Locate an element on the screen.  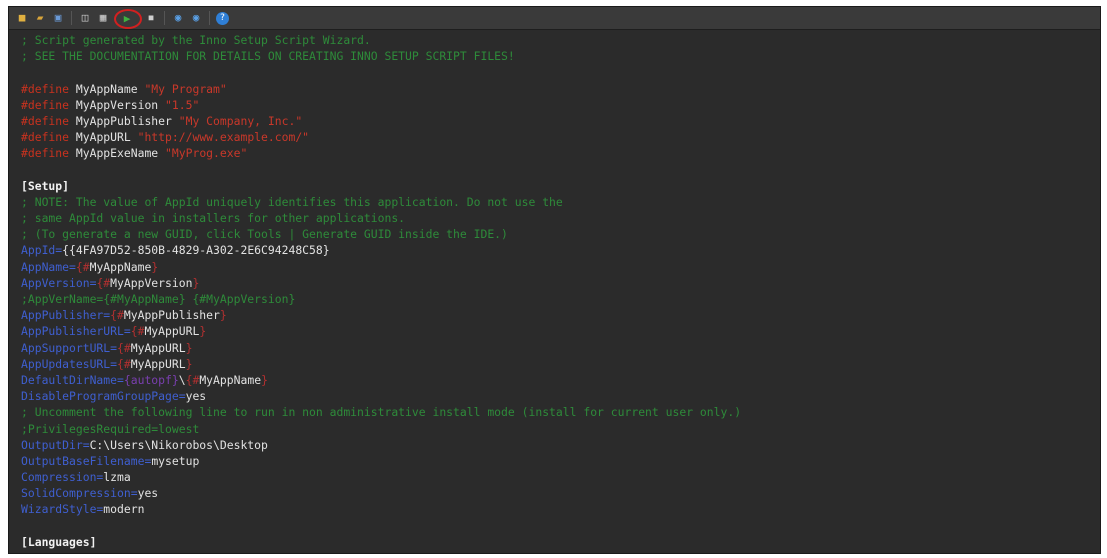
code-line: DisableProgramGroupPage=yes is located at coordinates (560, 396).